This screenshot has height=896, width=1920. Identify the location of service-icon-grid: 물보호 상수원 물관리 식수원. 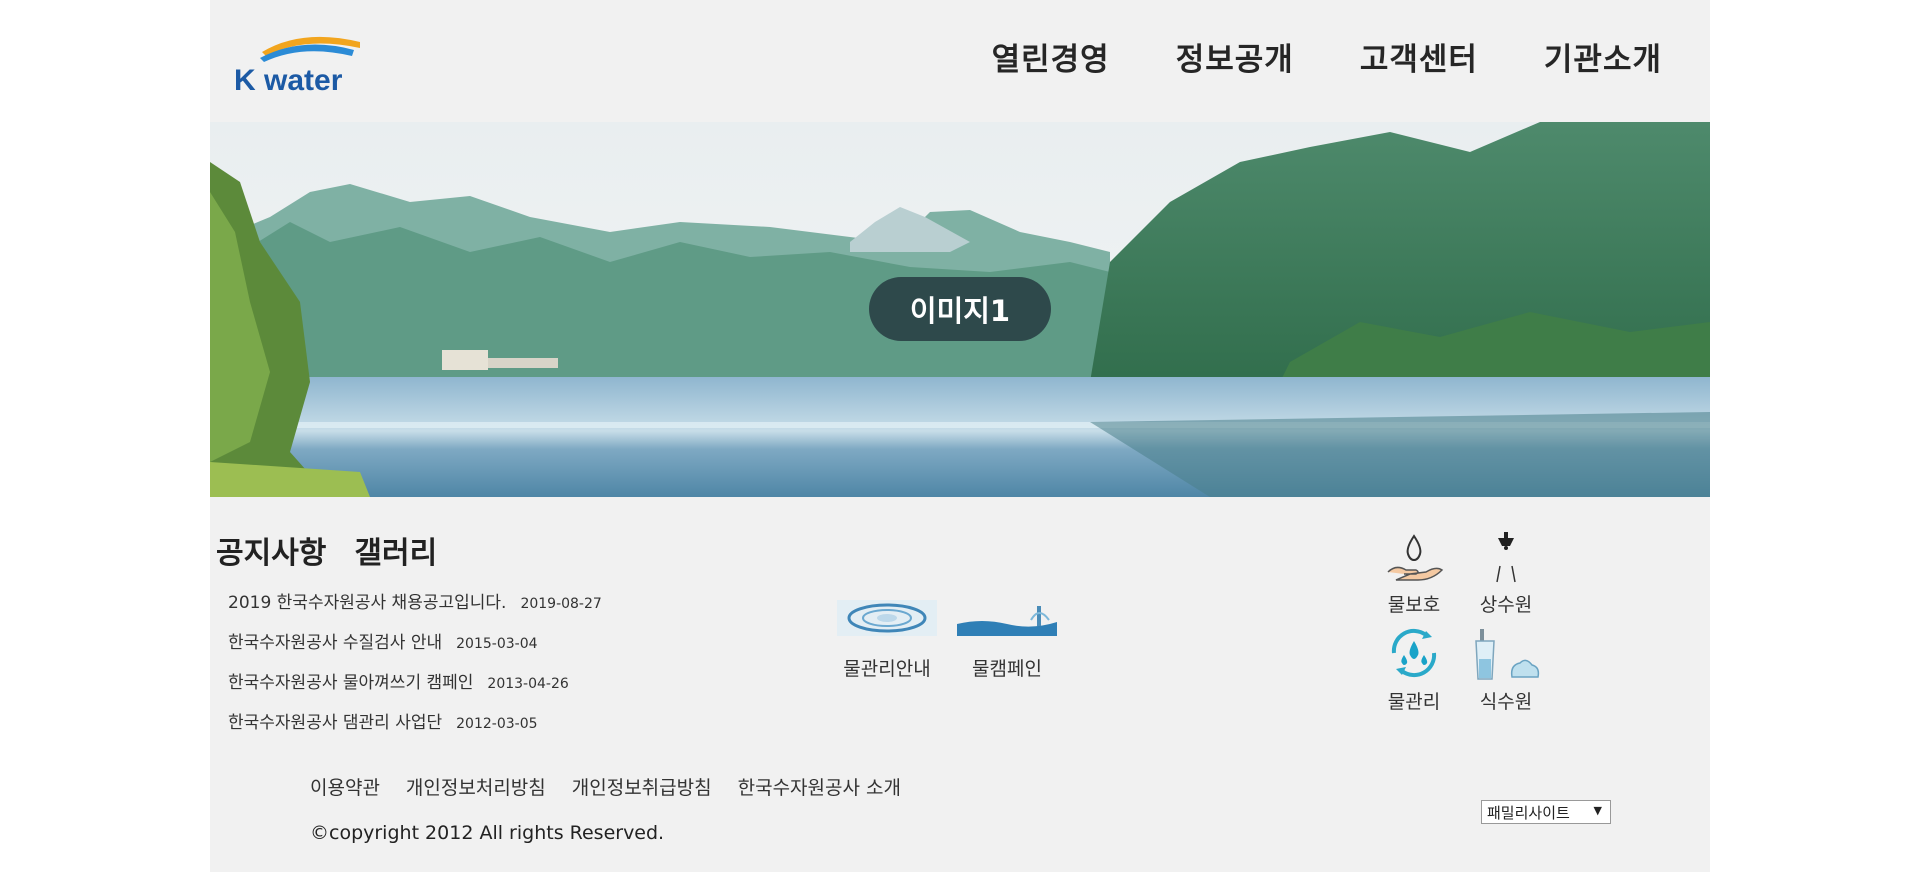
(1460, 623).